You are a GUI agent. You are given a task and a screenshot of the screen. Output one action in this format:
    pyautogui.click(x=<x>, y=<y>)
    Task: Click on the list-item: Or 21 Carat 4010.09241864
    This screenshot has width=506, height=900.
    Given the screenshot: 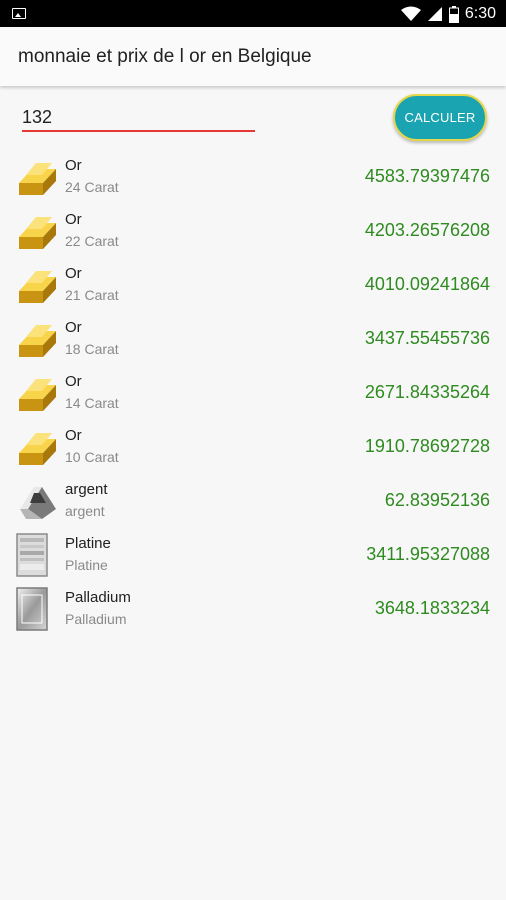 What is the action you would take?
    pyautogui.click(x=253, y=285)
    